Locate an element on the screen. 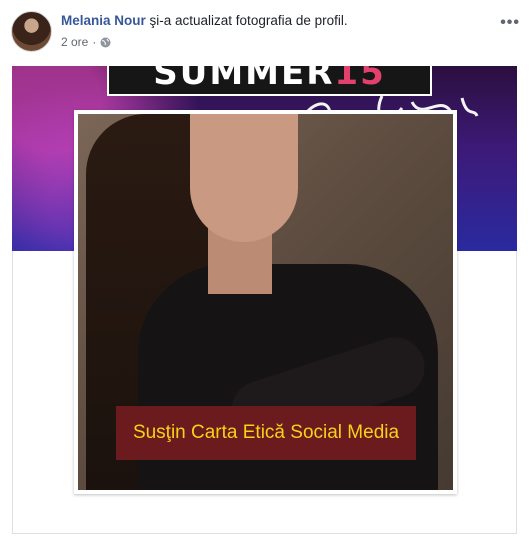 The image size is (530, 546). photo-face-shape is located at coordinates (244, 178).